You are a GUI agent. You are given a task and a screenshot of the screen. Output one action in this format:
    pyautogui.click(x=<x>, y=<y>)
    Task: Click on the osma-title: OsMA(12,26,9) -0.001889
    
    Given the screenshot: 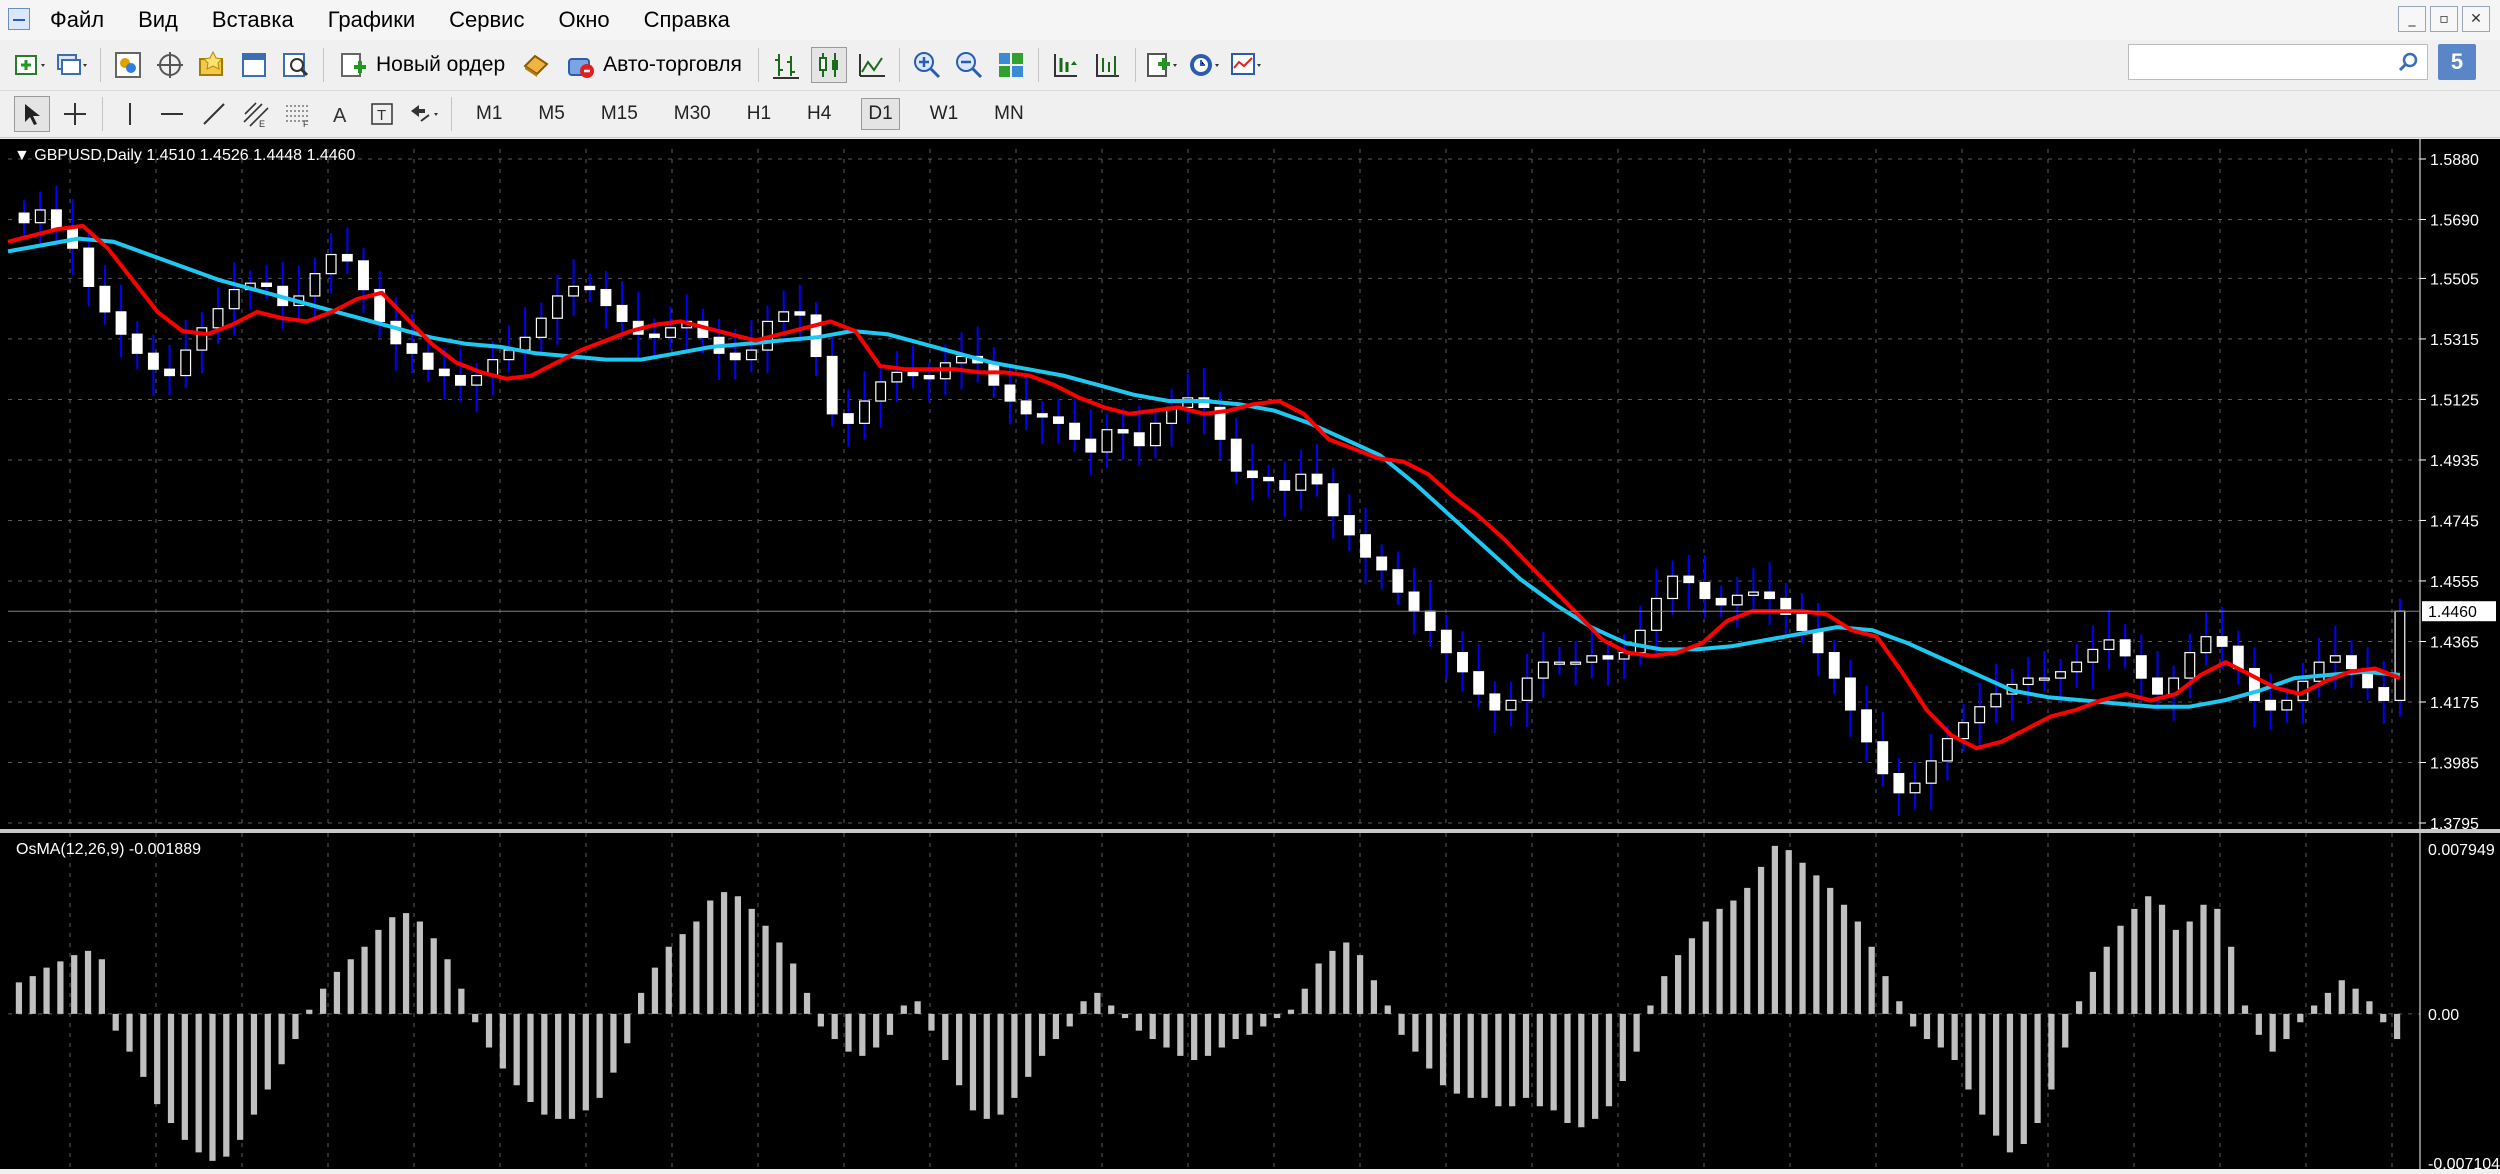 What is the action you would take?
    pyautogui.click(x=108, y=849)
    